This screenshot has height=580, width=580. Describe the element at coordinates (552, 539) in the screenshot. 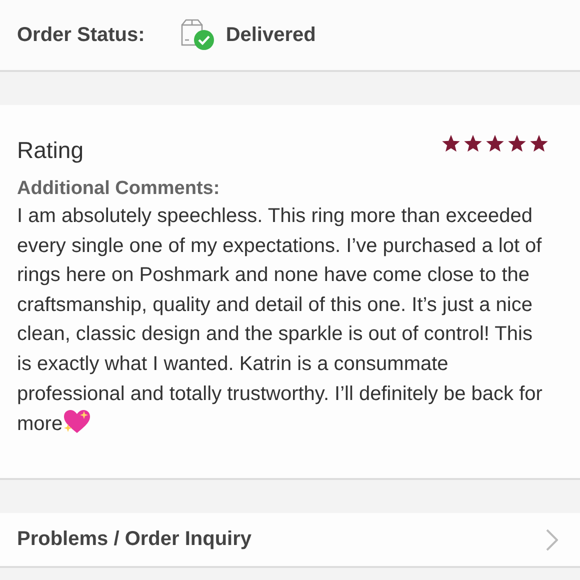

I see `chevron-right-icon` at that location.